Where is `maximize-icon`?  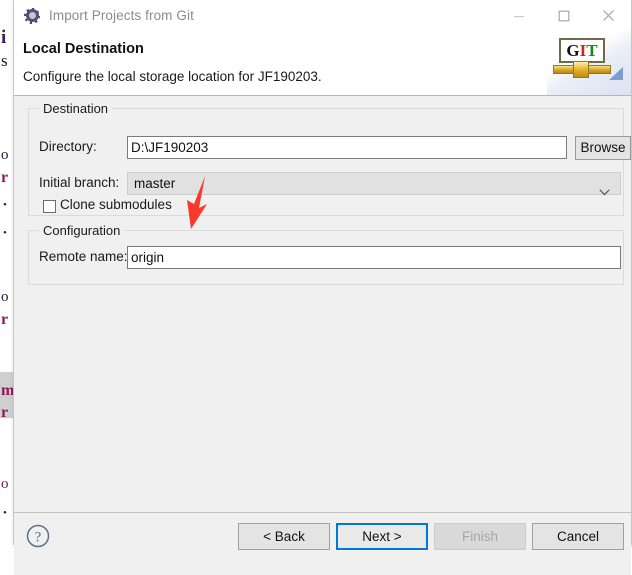 maximize-icon is located at coordinates (563, 15).